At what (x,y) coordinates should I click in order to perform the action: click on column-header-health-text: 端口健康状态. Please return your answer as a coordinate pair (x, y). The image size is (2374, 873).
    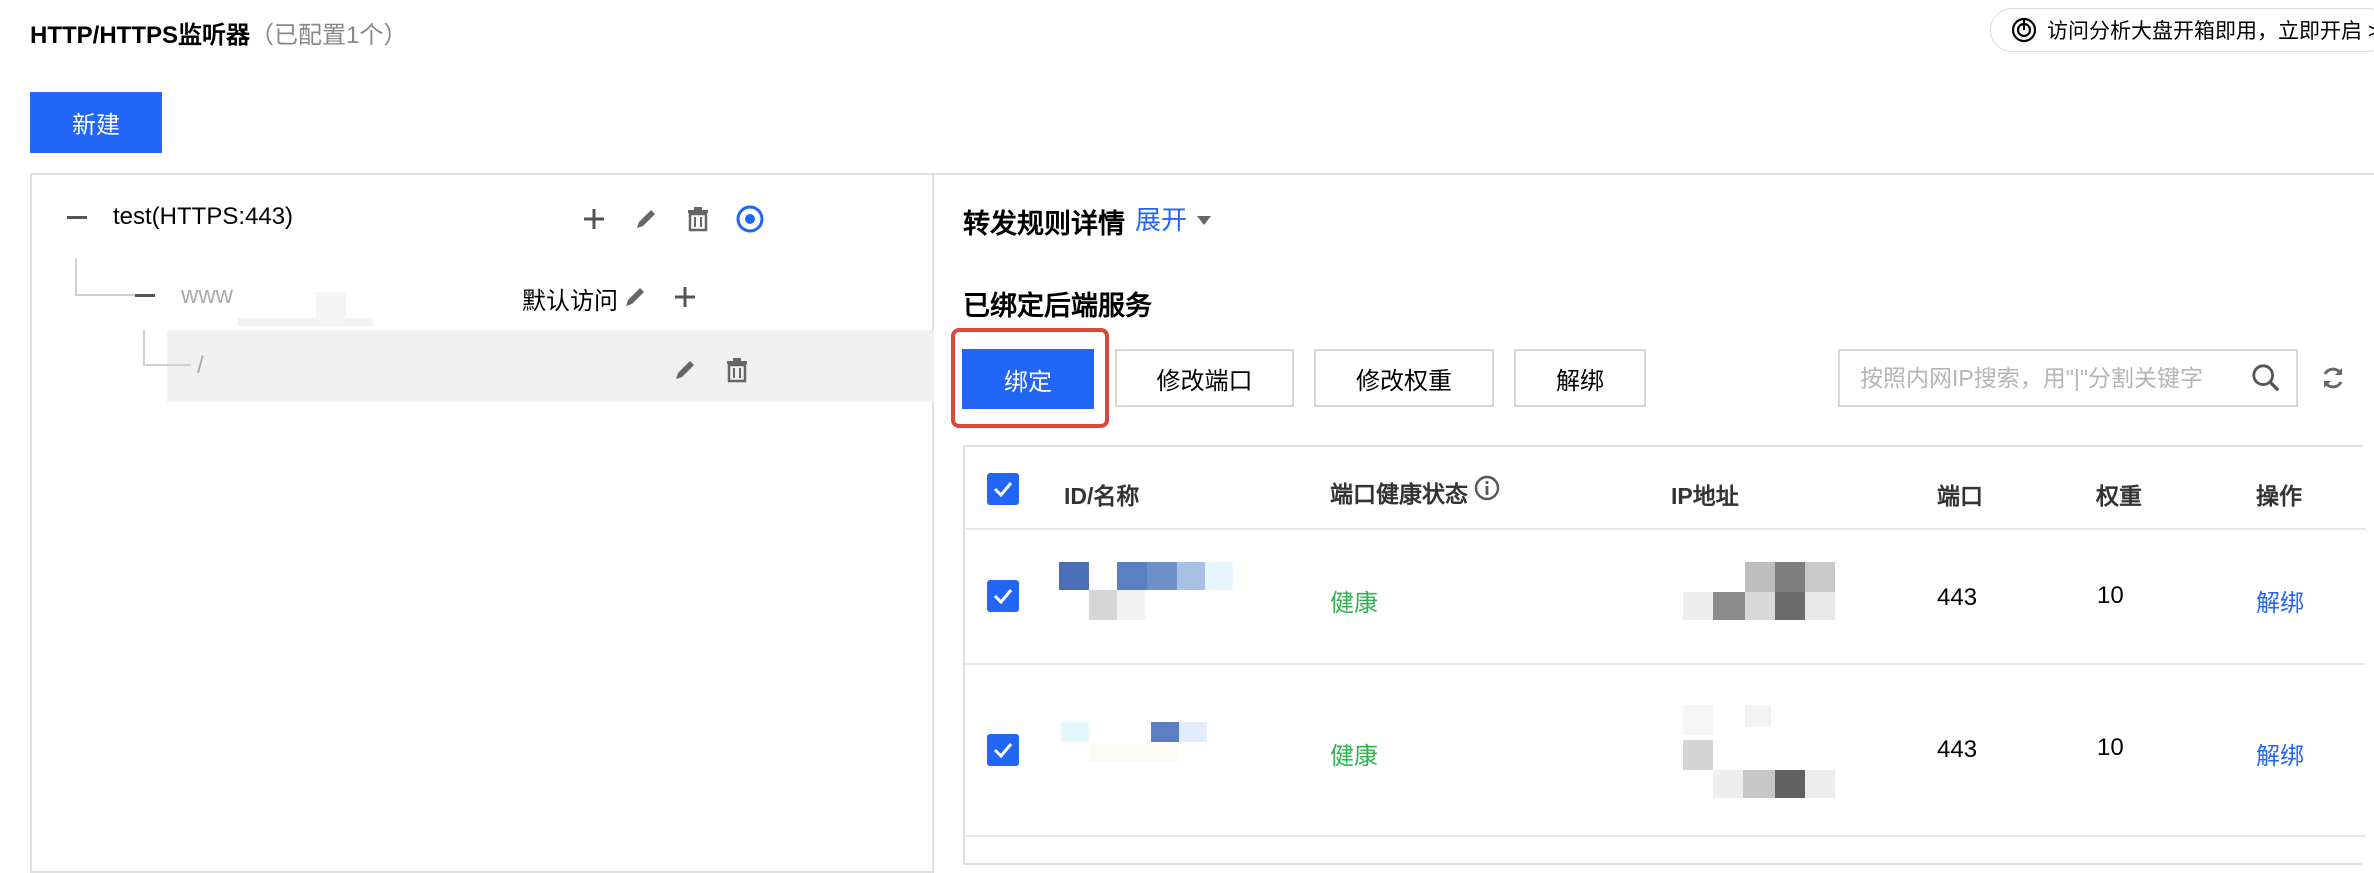
    Looking at the image, I should click on (1399, 494).